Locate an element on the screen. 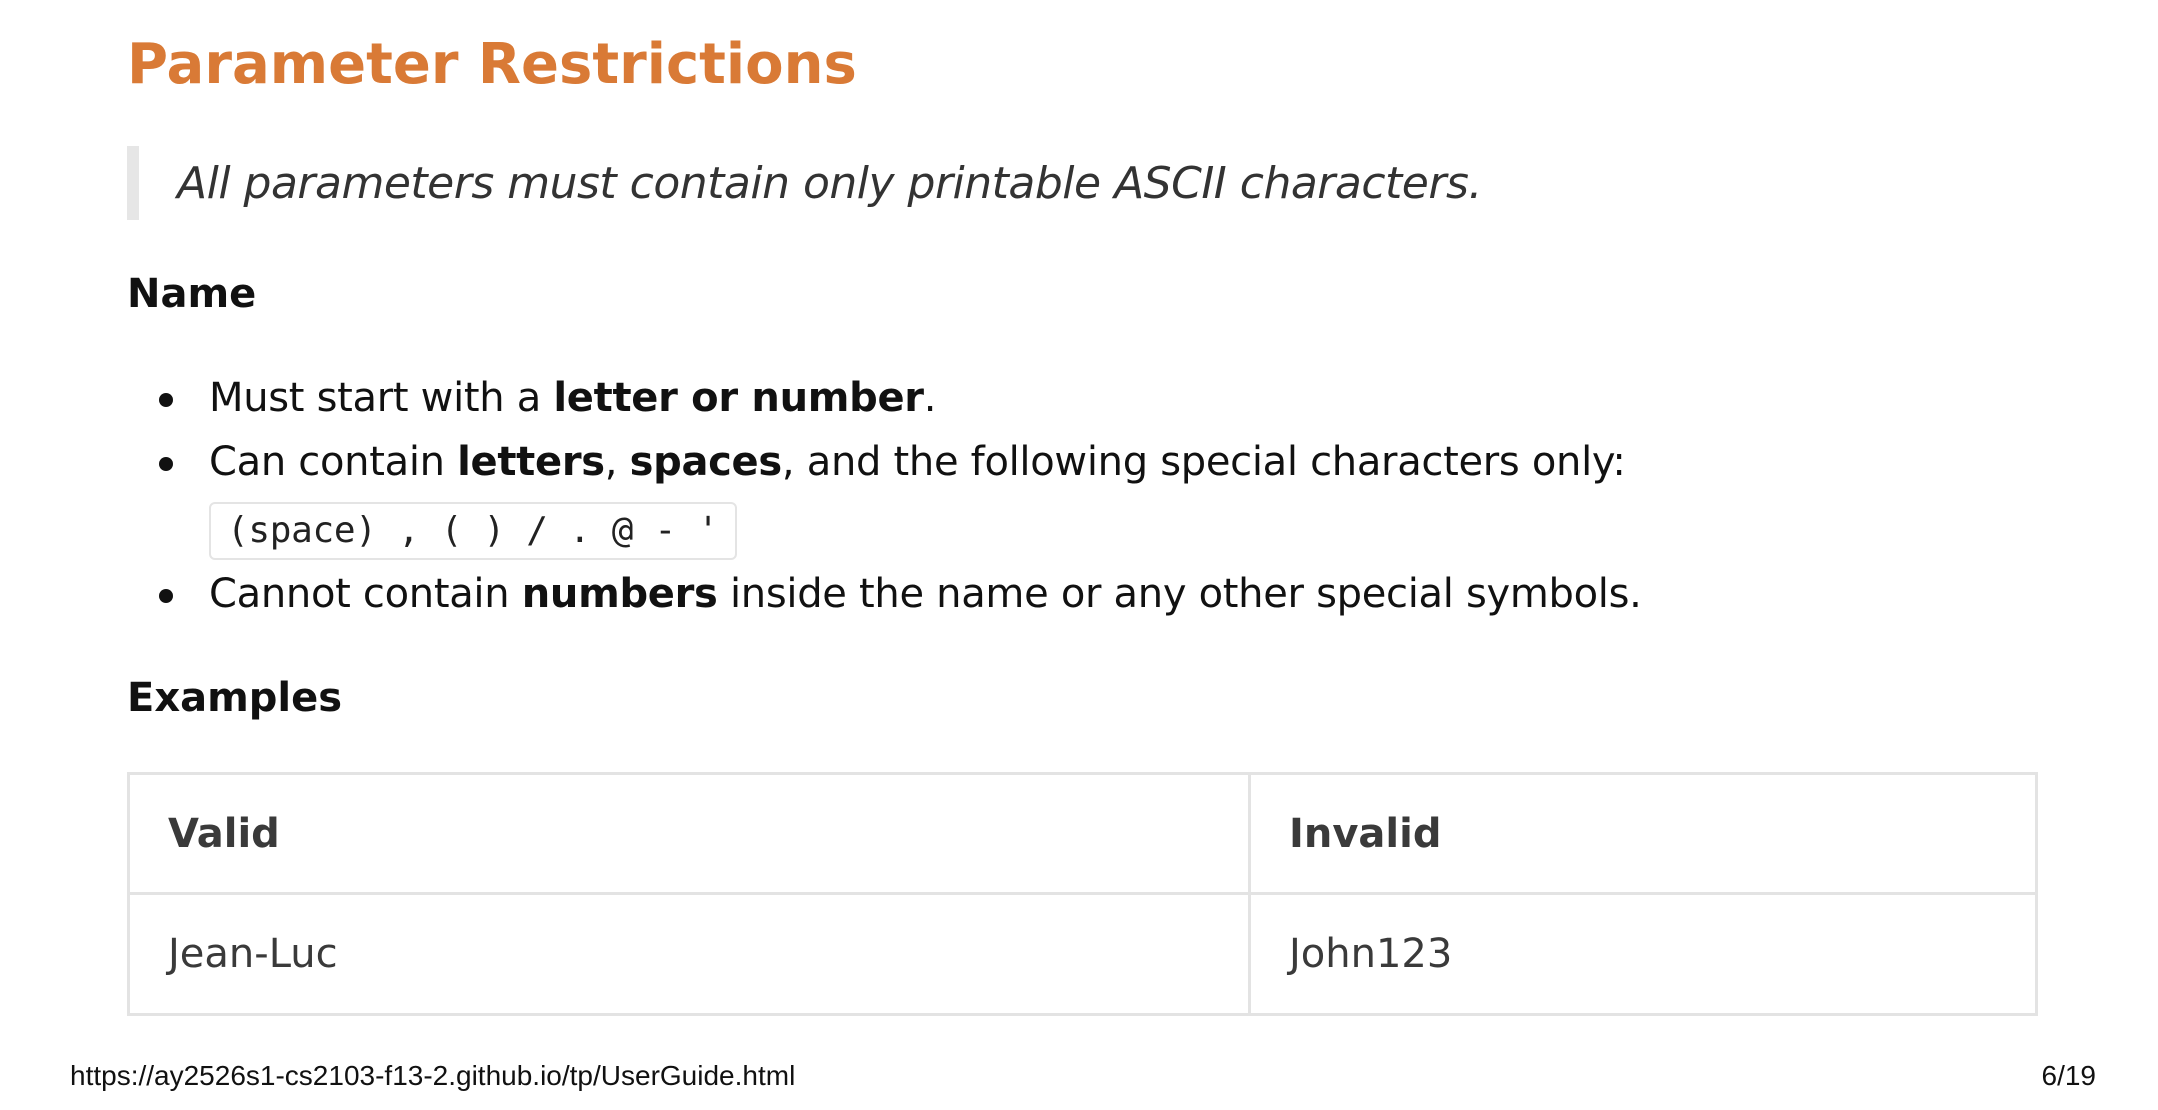 The height and width of the screenshot is (1110, 2158). section-title: Parameter Restrictions is located at coordinates (492, 64).